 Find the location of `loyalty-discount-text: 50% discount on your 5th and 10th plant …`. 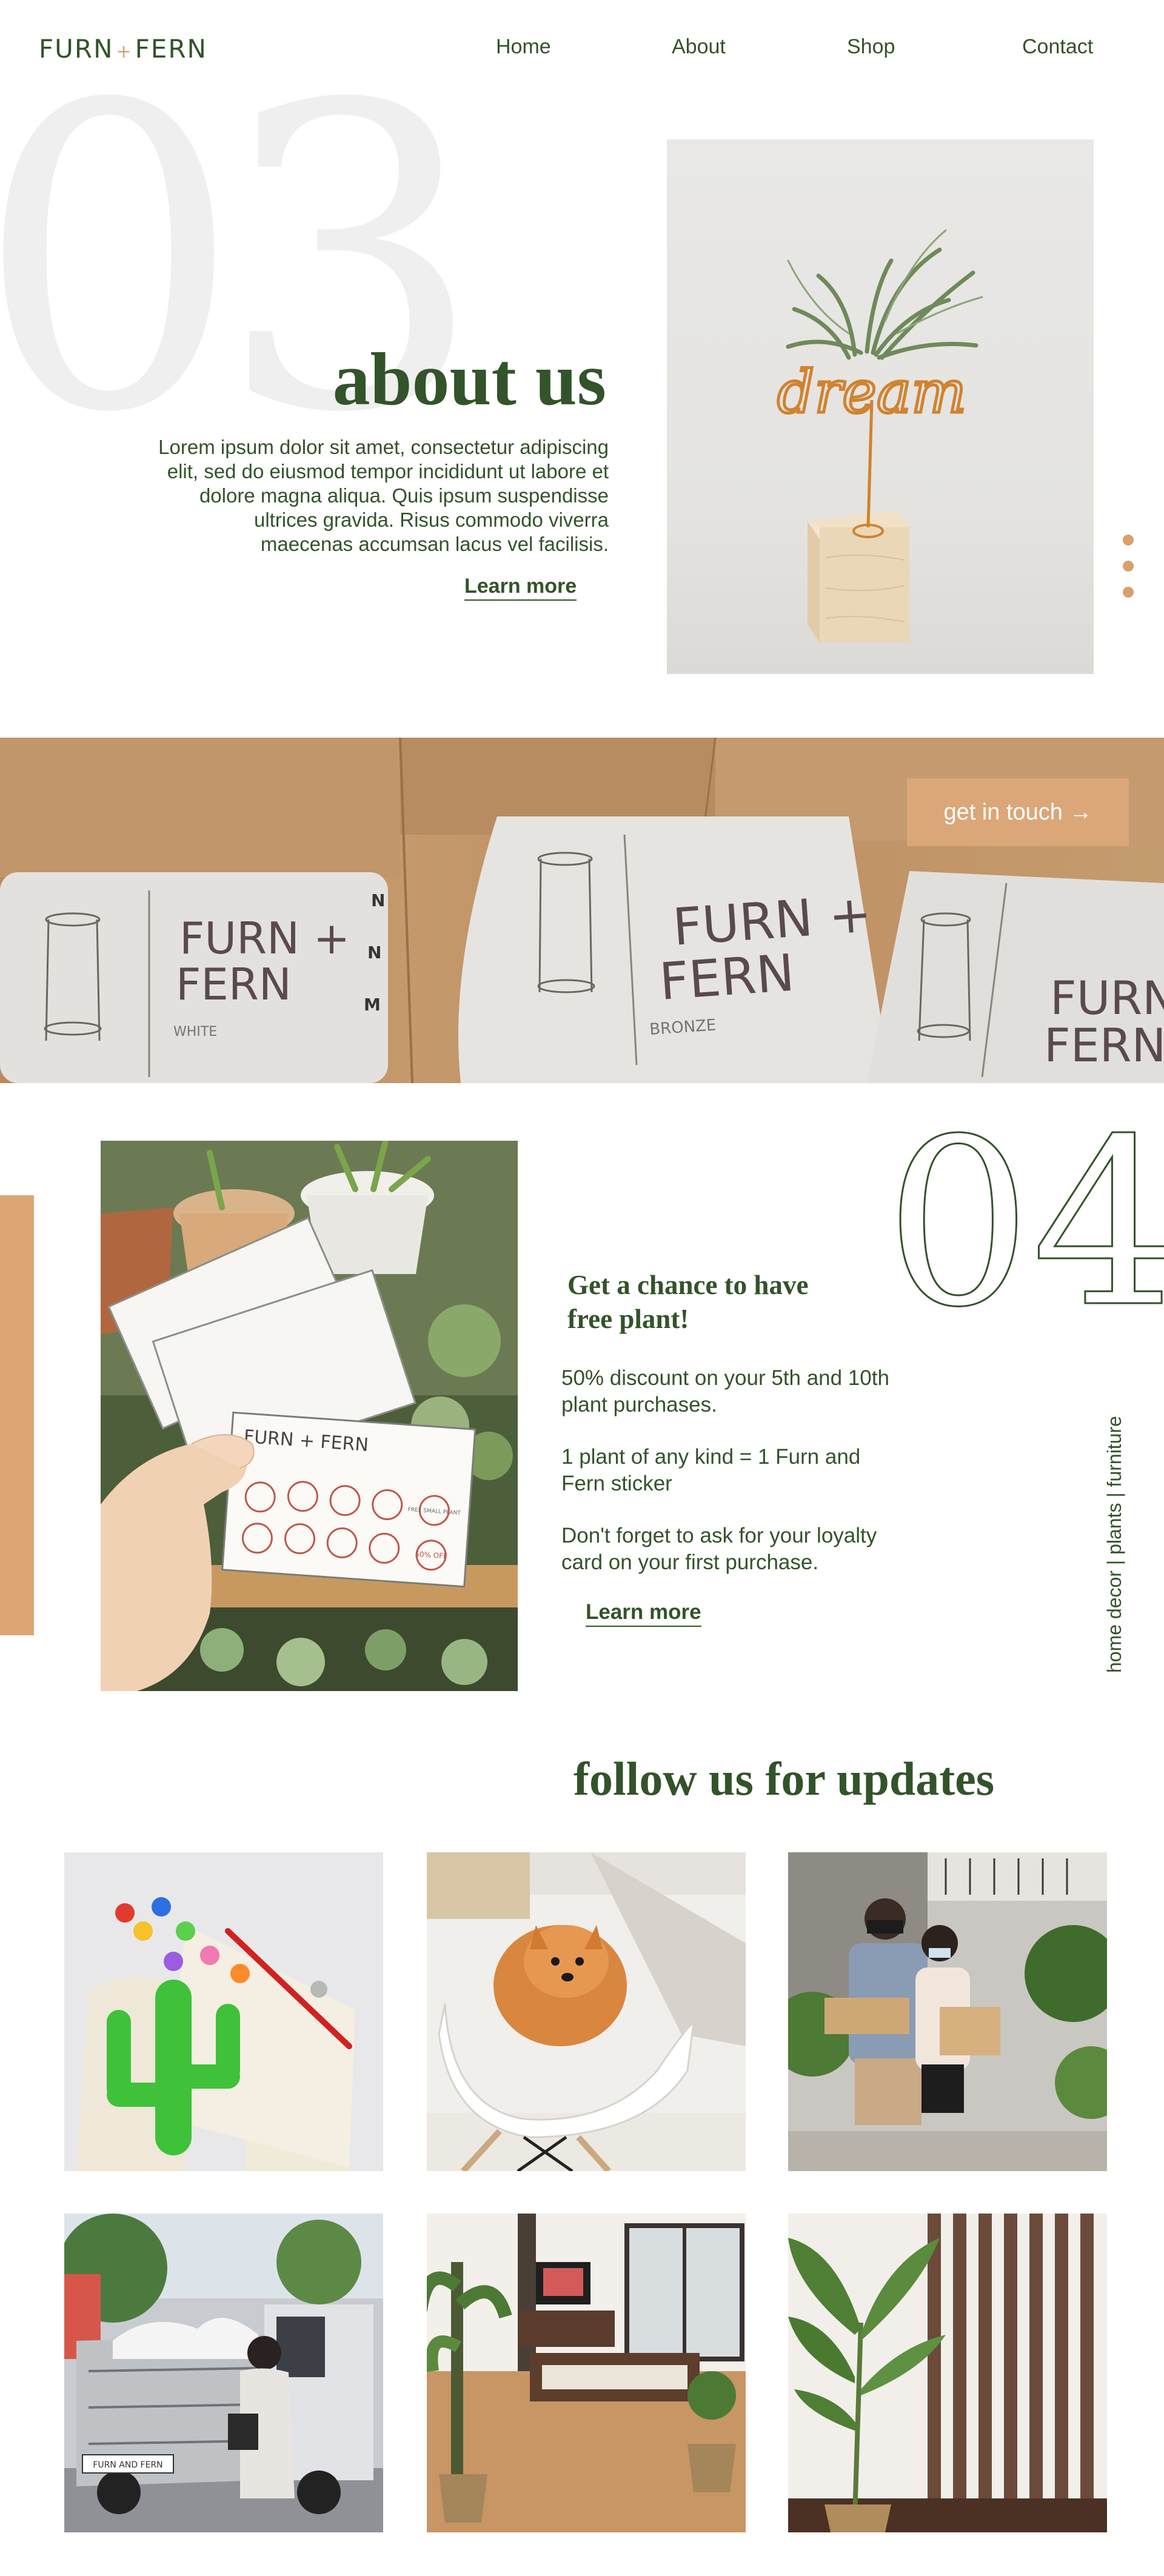

loyalty-discount-text: 50% discount on your 5th and 10th plant … is located at coordinates (725, 1391).